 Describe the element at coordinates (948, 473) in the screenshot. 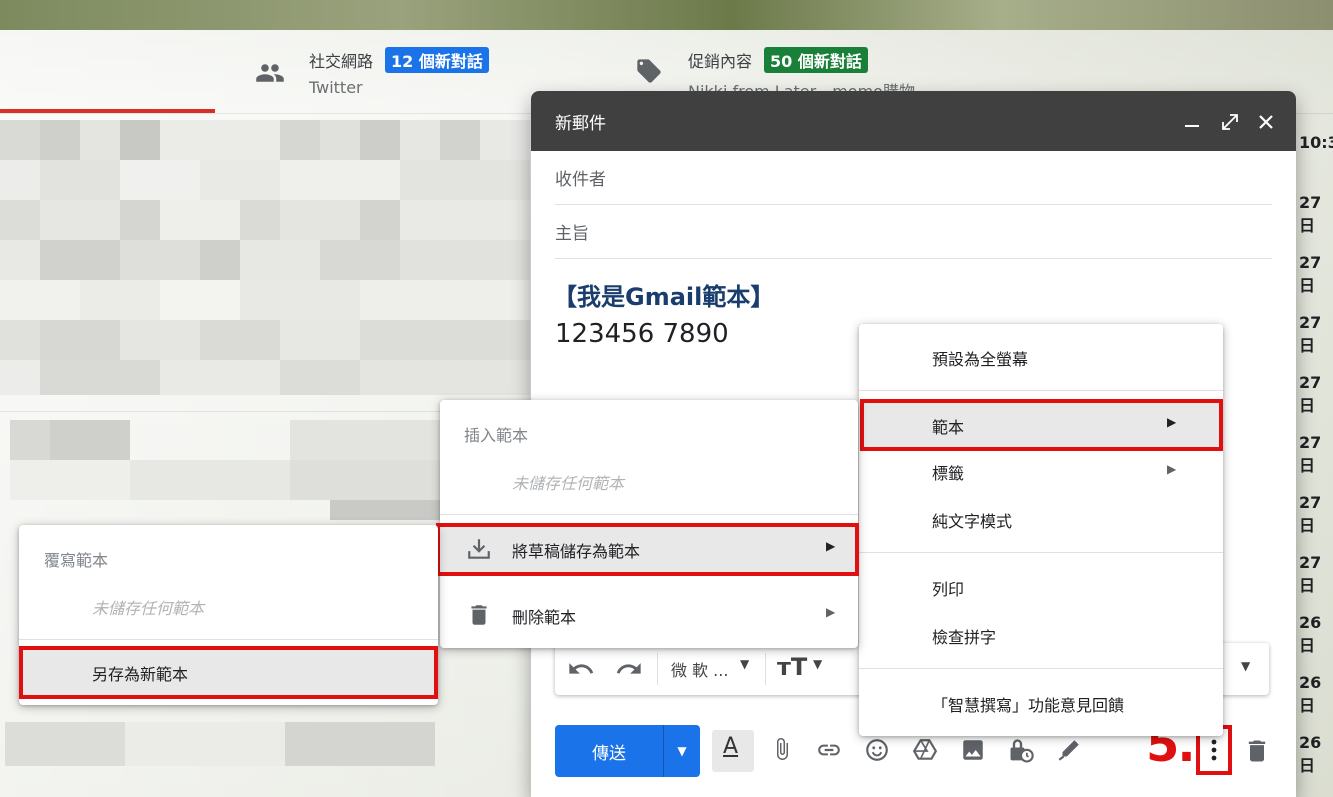

I see `menu-item-labels-label: 標籤` at that location.